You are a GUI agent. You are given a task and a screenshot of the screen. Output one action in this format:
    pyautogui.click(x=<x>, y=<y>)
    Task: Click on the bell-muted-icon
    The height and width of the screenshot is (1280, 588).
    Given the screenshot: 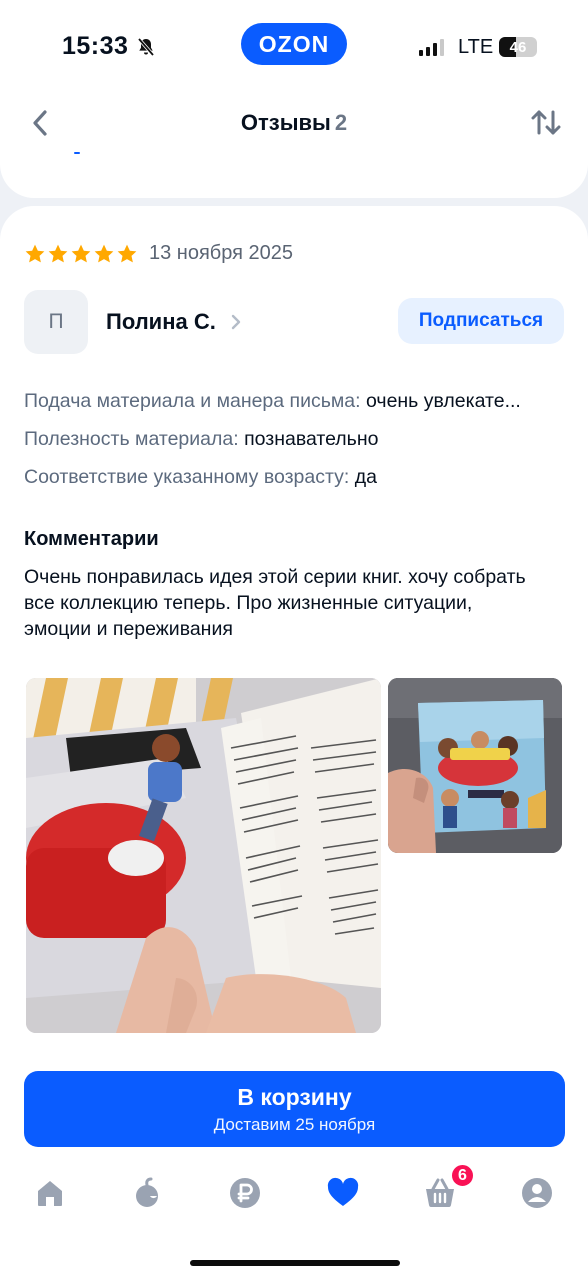 What is the action you would take?
    pyautogui.click(x=146, y=46)
    